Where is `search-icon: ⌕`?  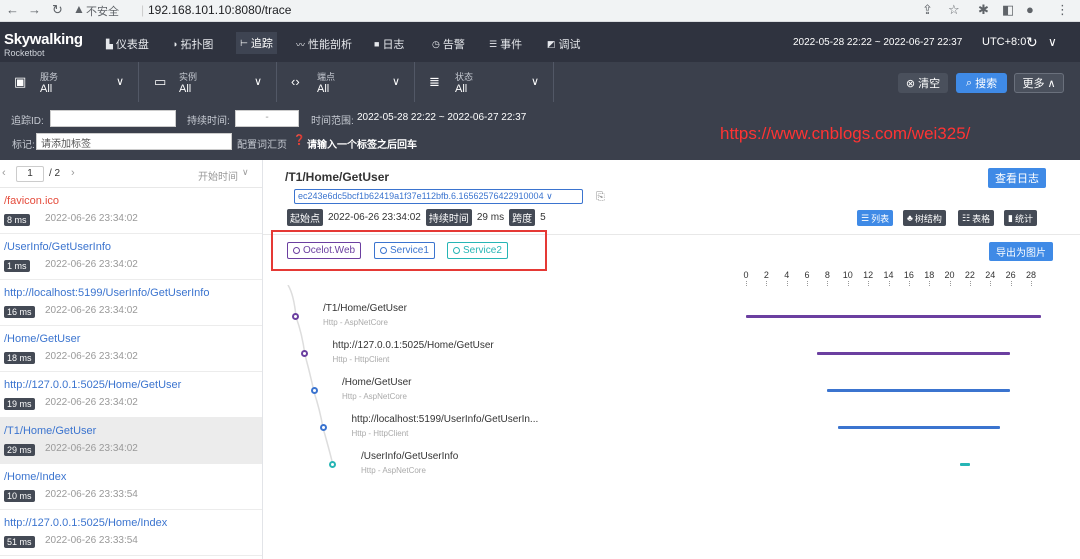 search-icon: ⌕ is located at coordinates (969, 82).